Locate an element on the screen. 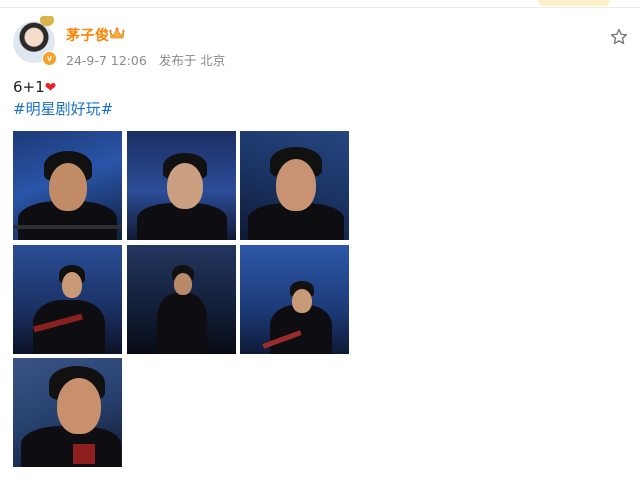 This screenshot has width=640, height=480. avatar-pendant-icon is located at coordinates (47, 21).